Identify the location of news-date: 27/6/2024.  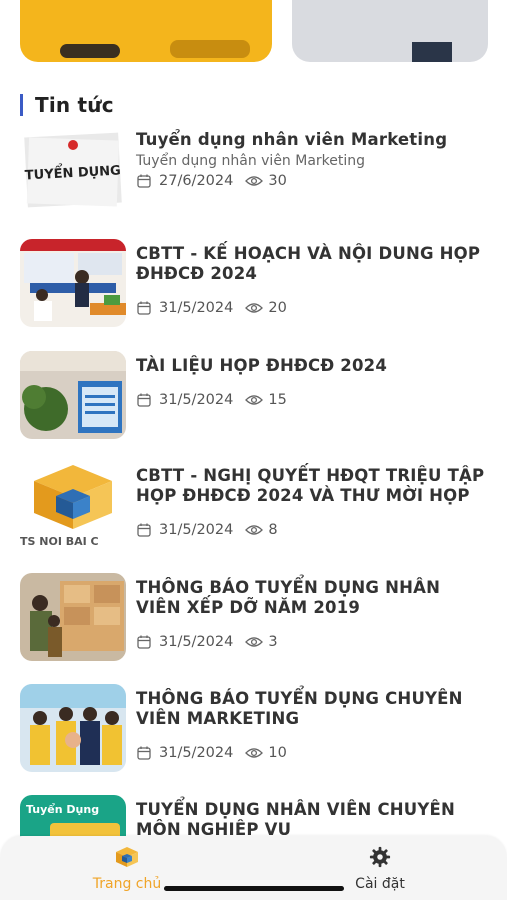
(196, 181).